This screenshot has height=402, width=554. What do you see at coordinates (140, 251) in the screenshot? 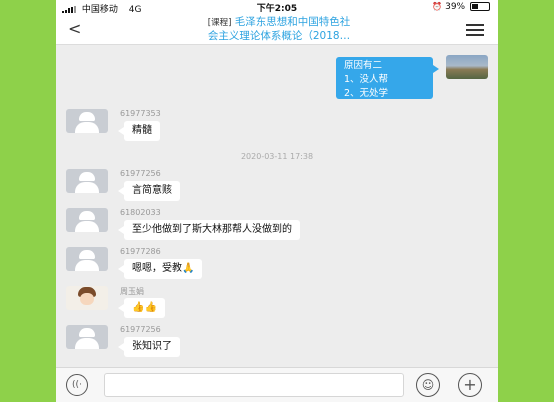
I see `sender-name: 61977286` at bounding box center [140, 251].